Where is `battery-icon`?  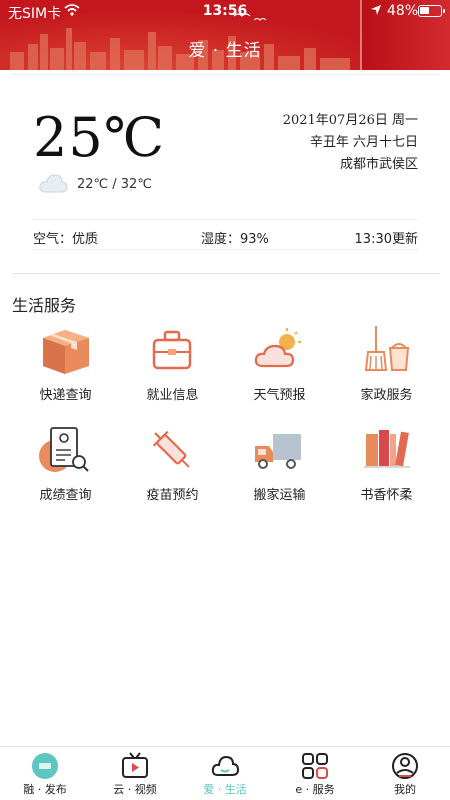
battery-icon is located at coordinates (431, 11).